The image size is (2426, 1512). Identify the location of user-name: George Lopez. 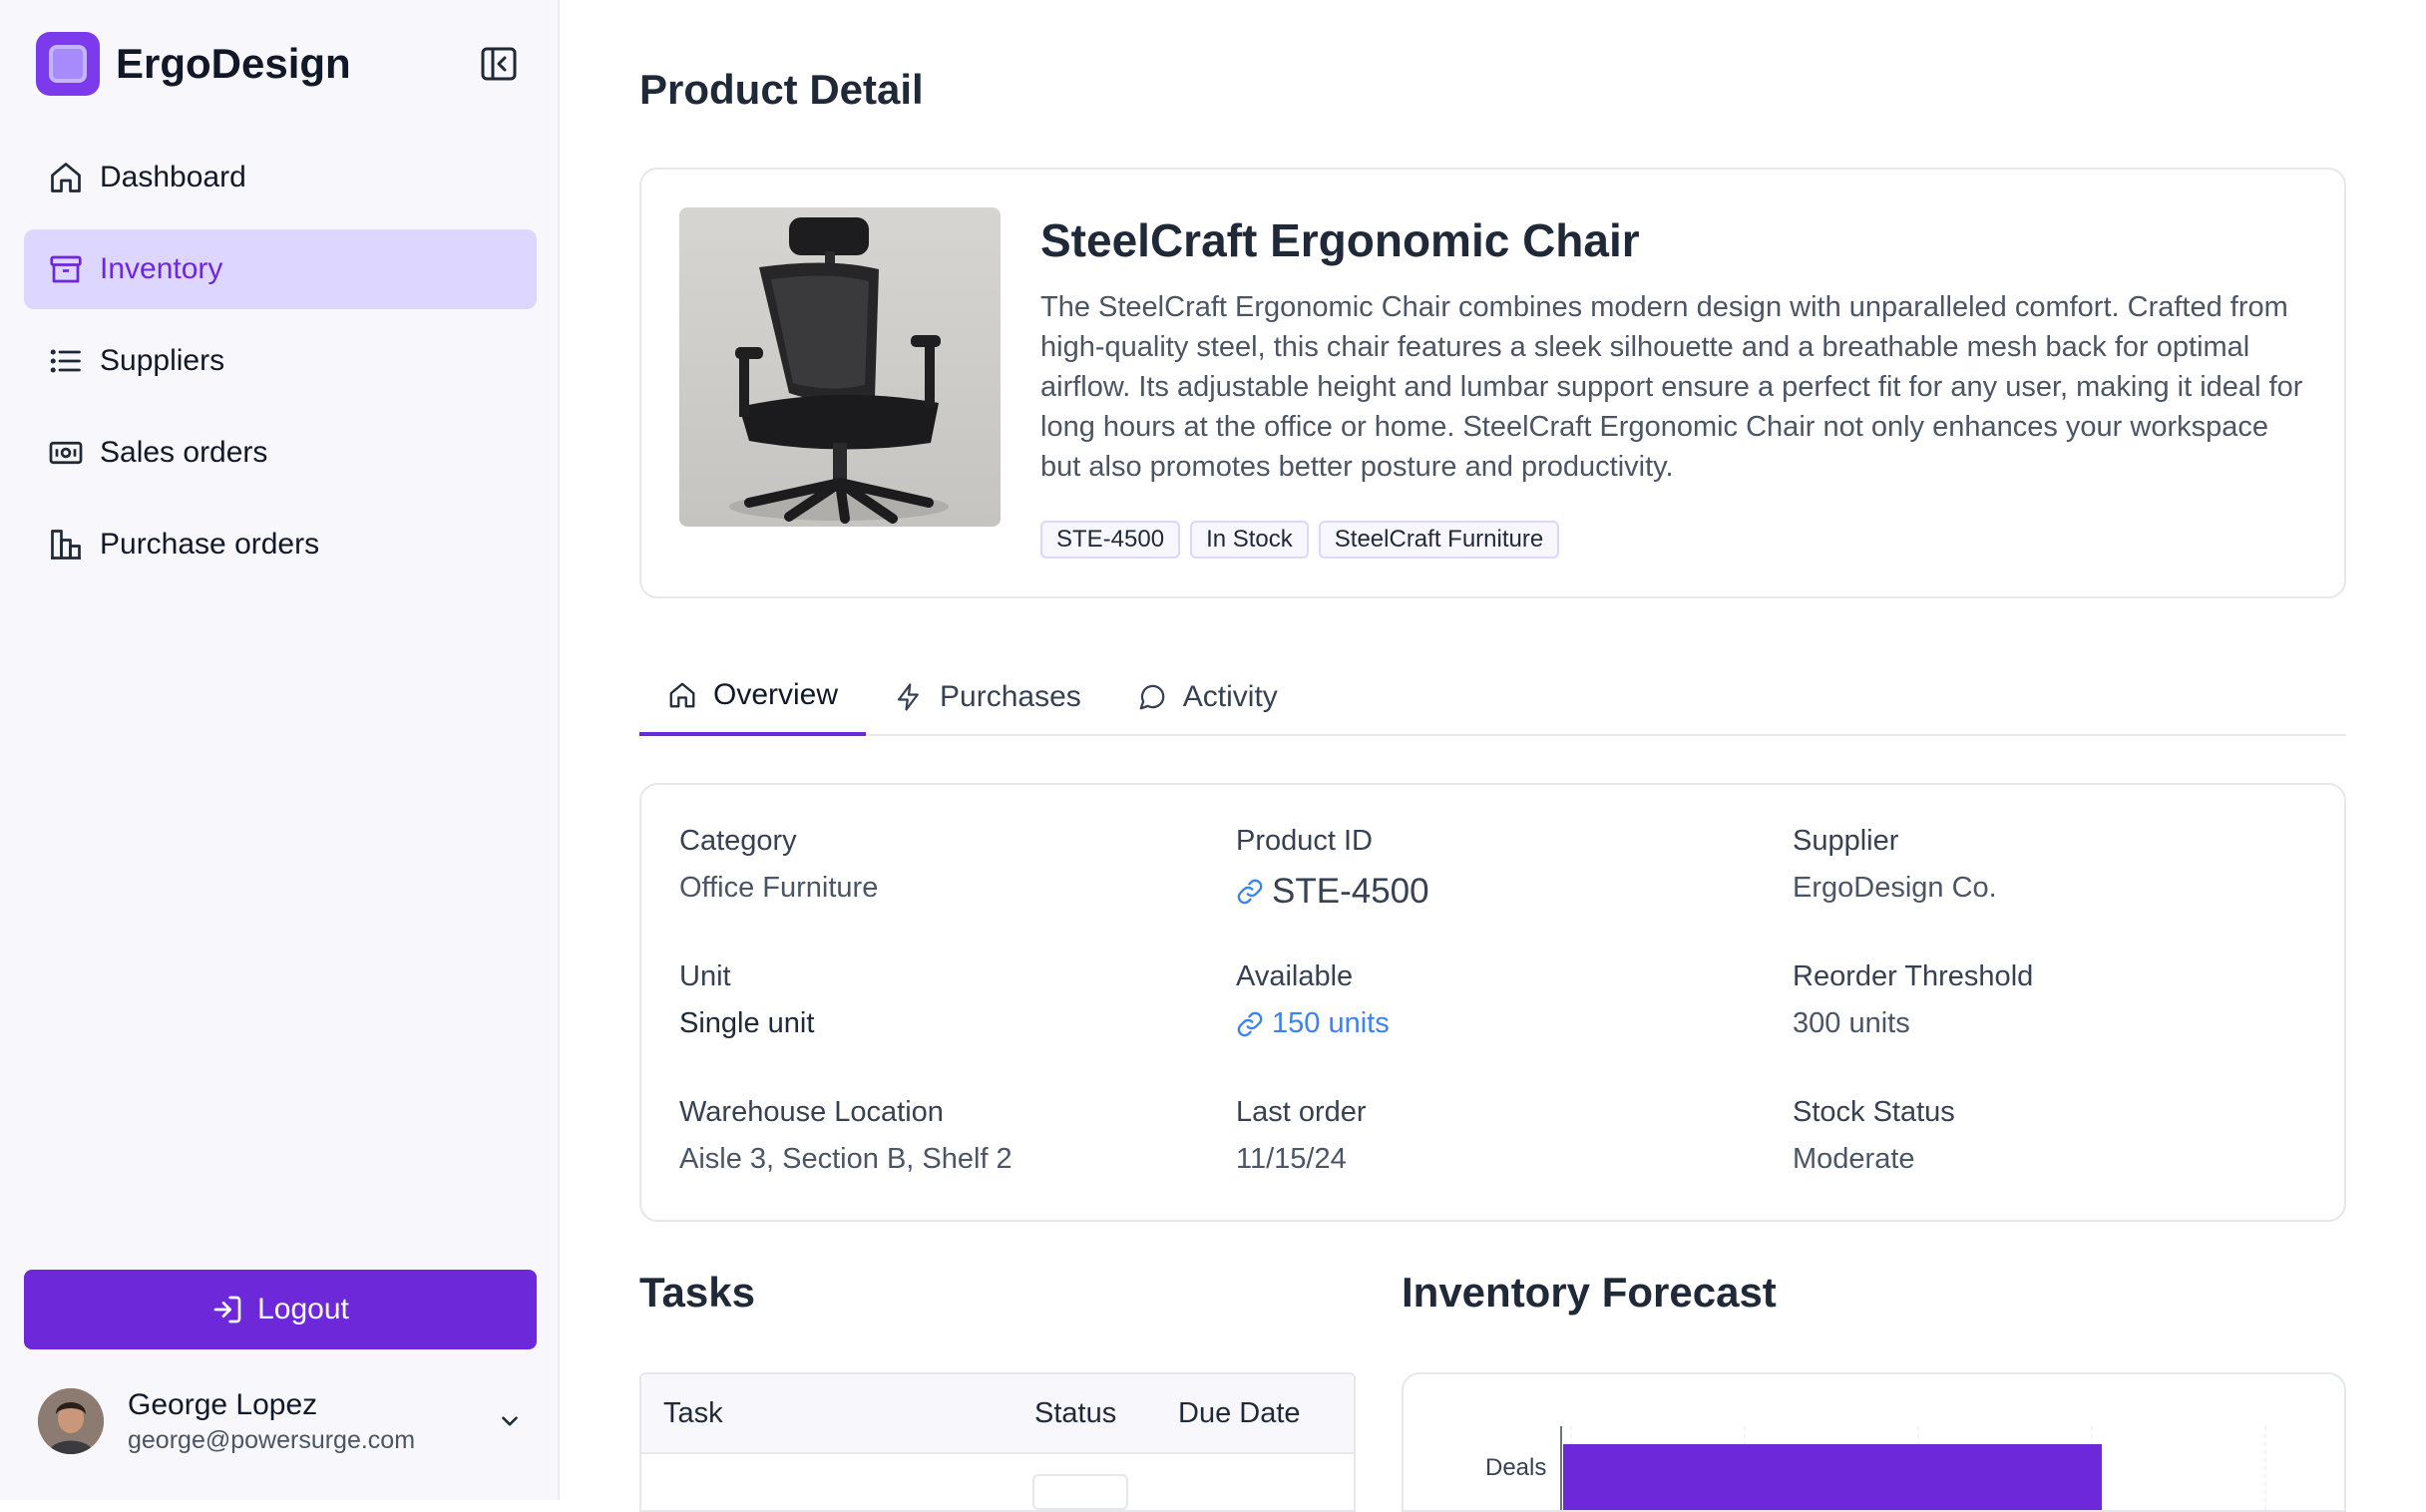
(223, 1404).